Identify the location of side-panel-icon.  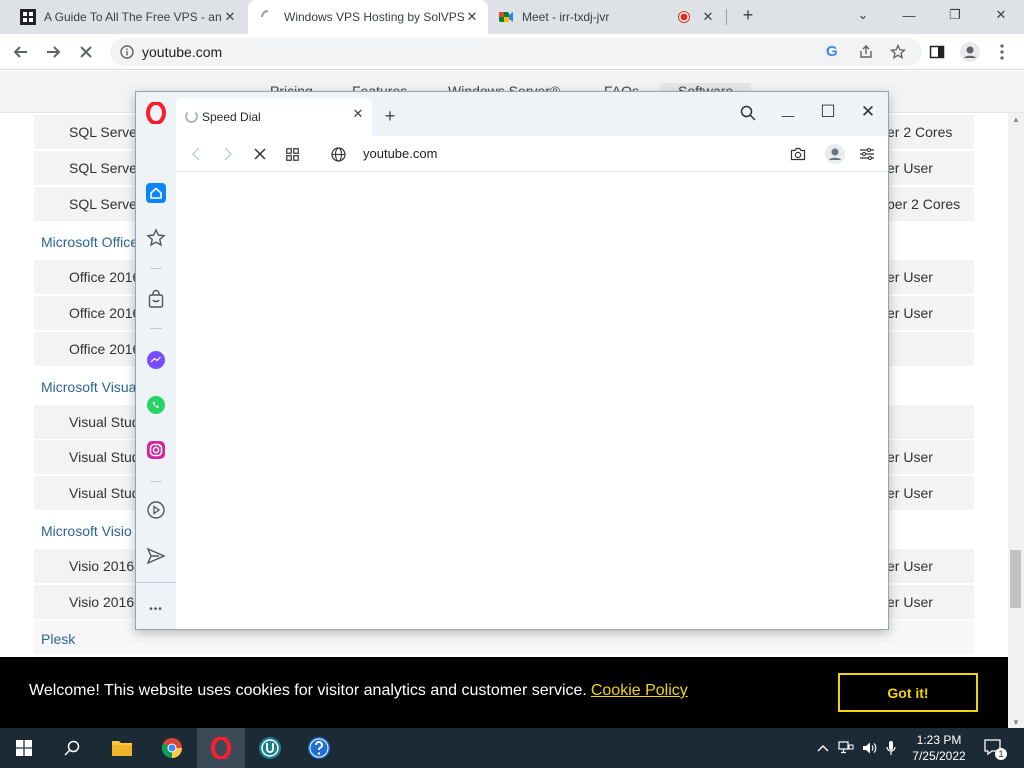
(937, 52).